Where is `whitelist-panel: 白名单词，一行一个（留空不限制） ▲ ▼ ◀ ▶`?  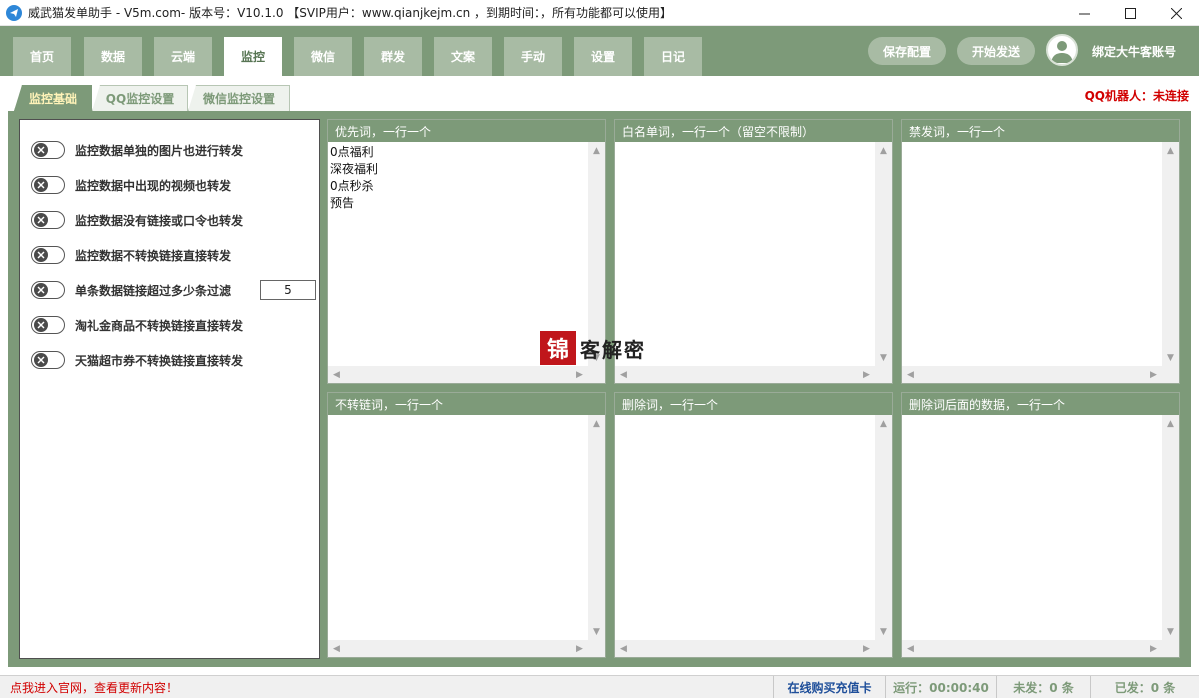 whitelist-panel: 白名单词，一行一个（留空不限制） ▲ ▼ ◀ ▶ is located at coordinates (753, 251).